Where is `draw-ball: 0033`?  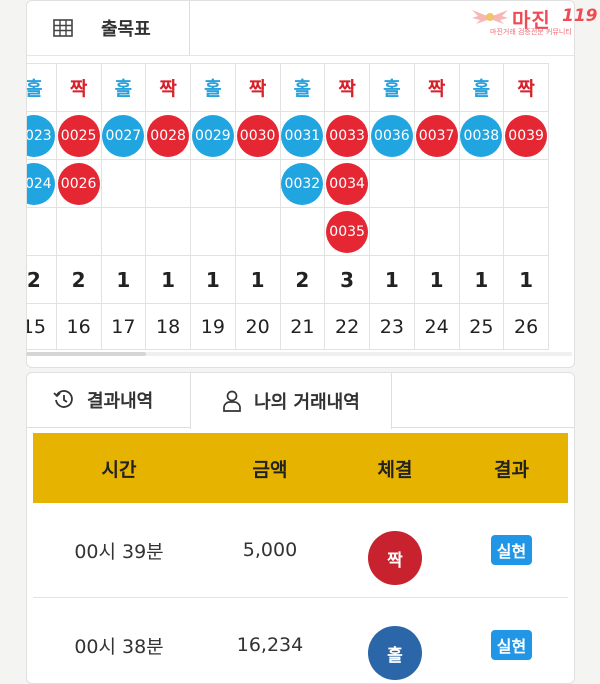 draw-ball: 0033 is located at coordinates (347, 135).